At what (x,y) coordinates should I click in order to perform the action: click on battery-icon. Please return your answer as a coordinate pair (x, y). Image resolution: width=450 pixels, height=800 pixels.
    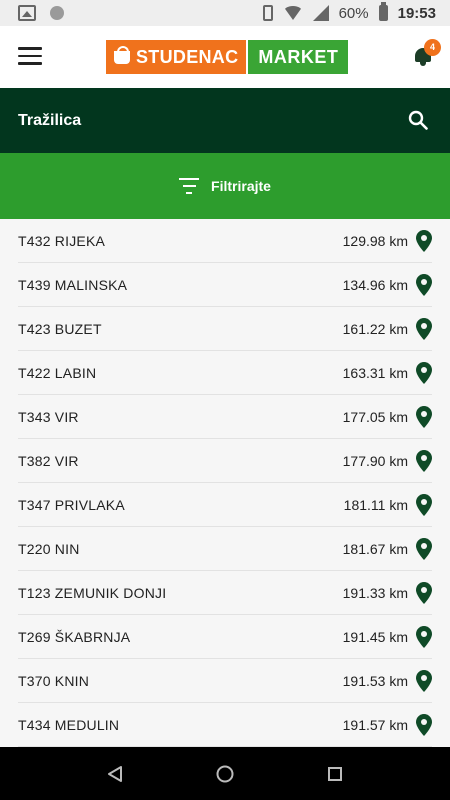
    Looking at the image, I should click on (383, 11).